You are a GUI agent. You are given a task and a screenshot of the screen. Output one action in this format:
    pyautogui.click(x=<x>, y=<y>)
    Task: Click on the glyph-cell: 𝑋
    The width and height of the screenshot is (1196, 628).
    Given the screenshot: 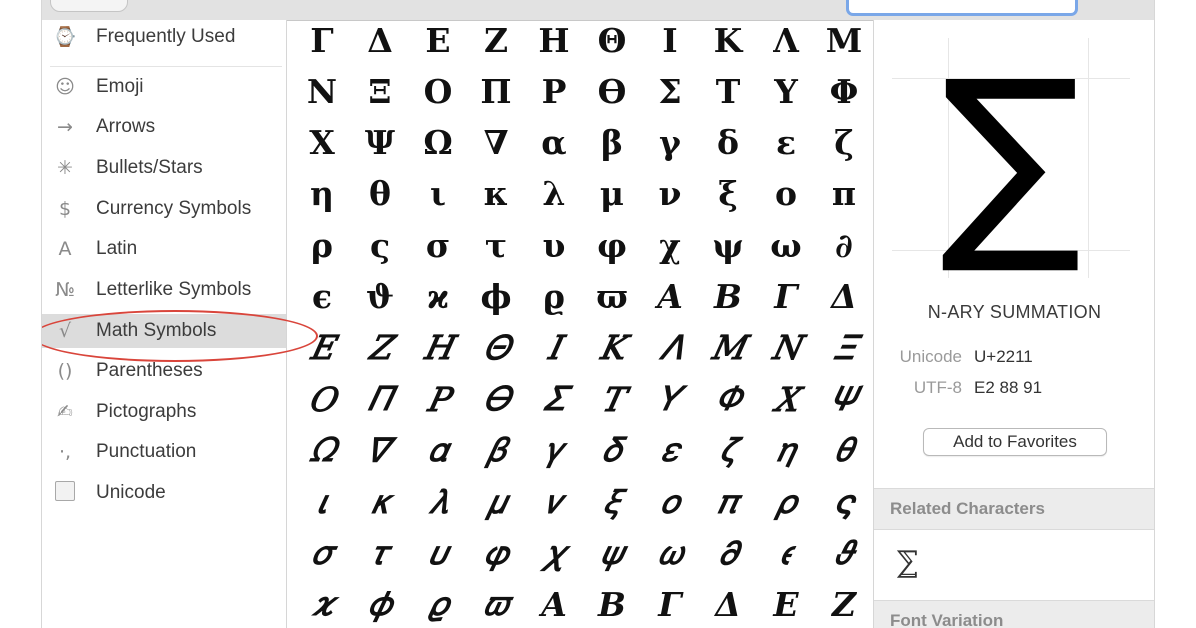 What is the action you would take?
    pyautogui.click(x=786, y=399)
    